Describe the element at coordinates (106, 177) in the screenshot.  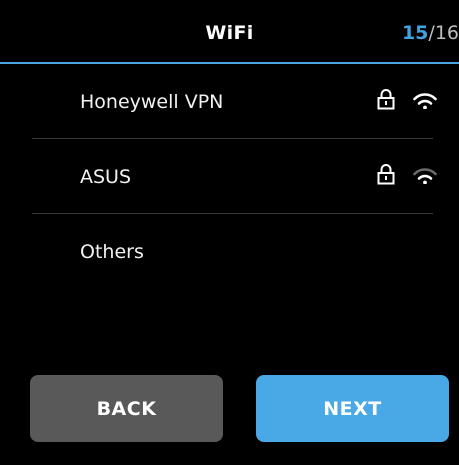
I see `wifi-network-name: ASUS` at that location.